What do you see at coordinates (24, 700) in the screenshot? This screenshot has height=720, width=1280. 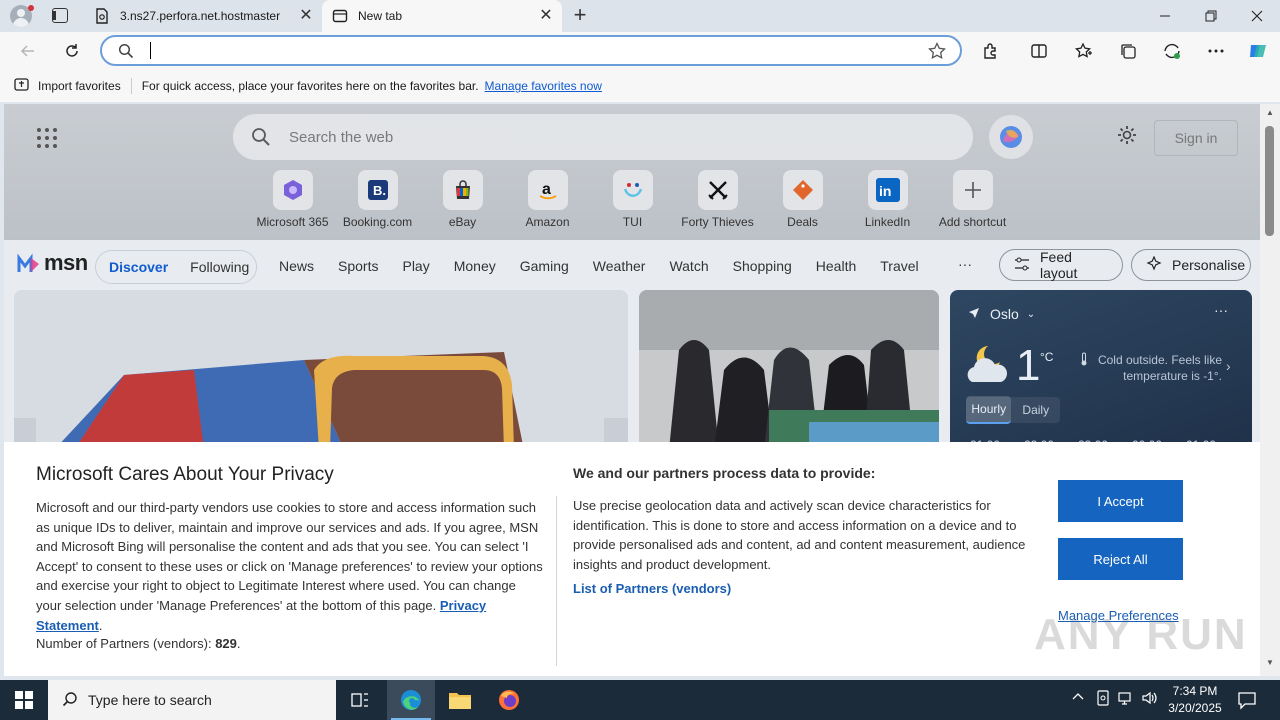 I see `start-button` at bounding box center [24, 700].